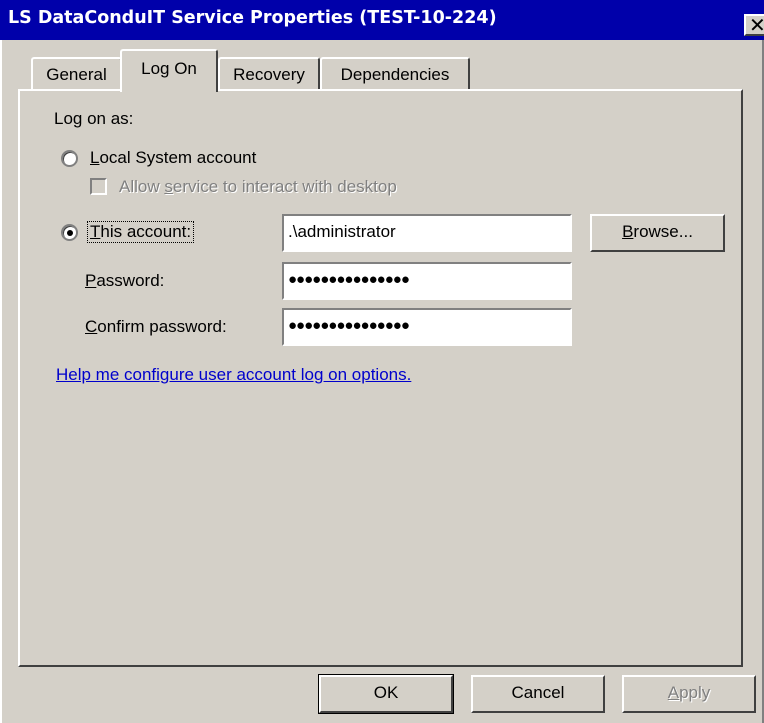 The height and width of the screenshot is (723, 764). I want to click on password-label: Password:, so click(125, 280).